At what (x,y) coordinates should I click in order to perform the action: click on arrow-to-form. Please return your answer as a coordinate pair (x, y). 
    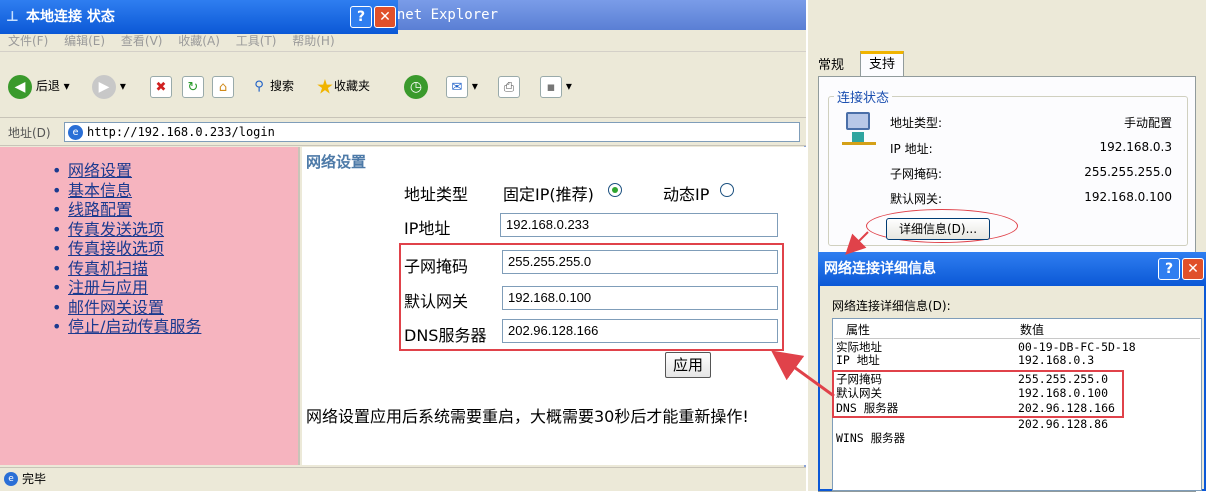
    Looking at the image, I should click on (803, 374).